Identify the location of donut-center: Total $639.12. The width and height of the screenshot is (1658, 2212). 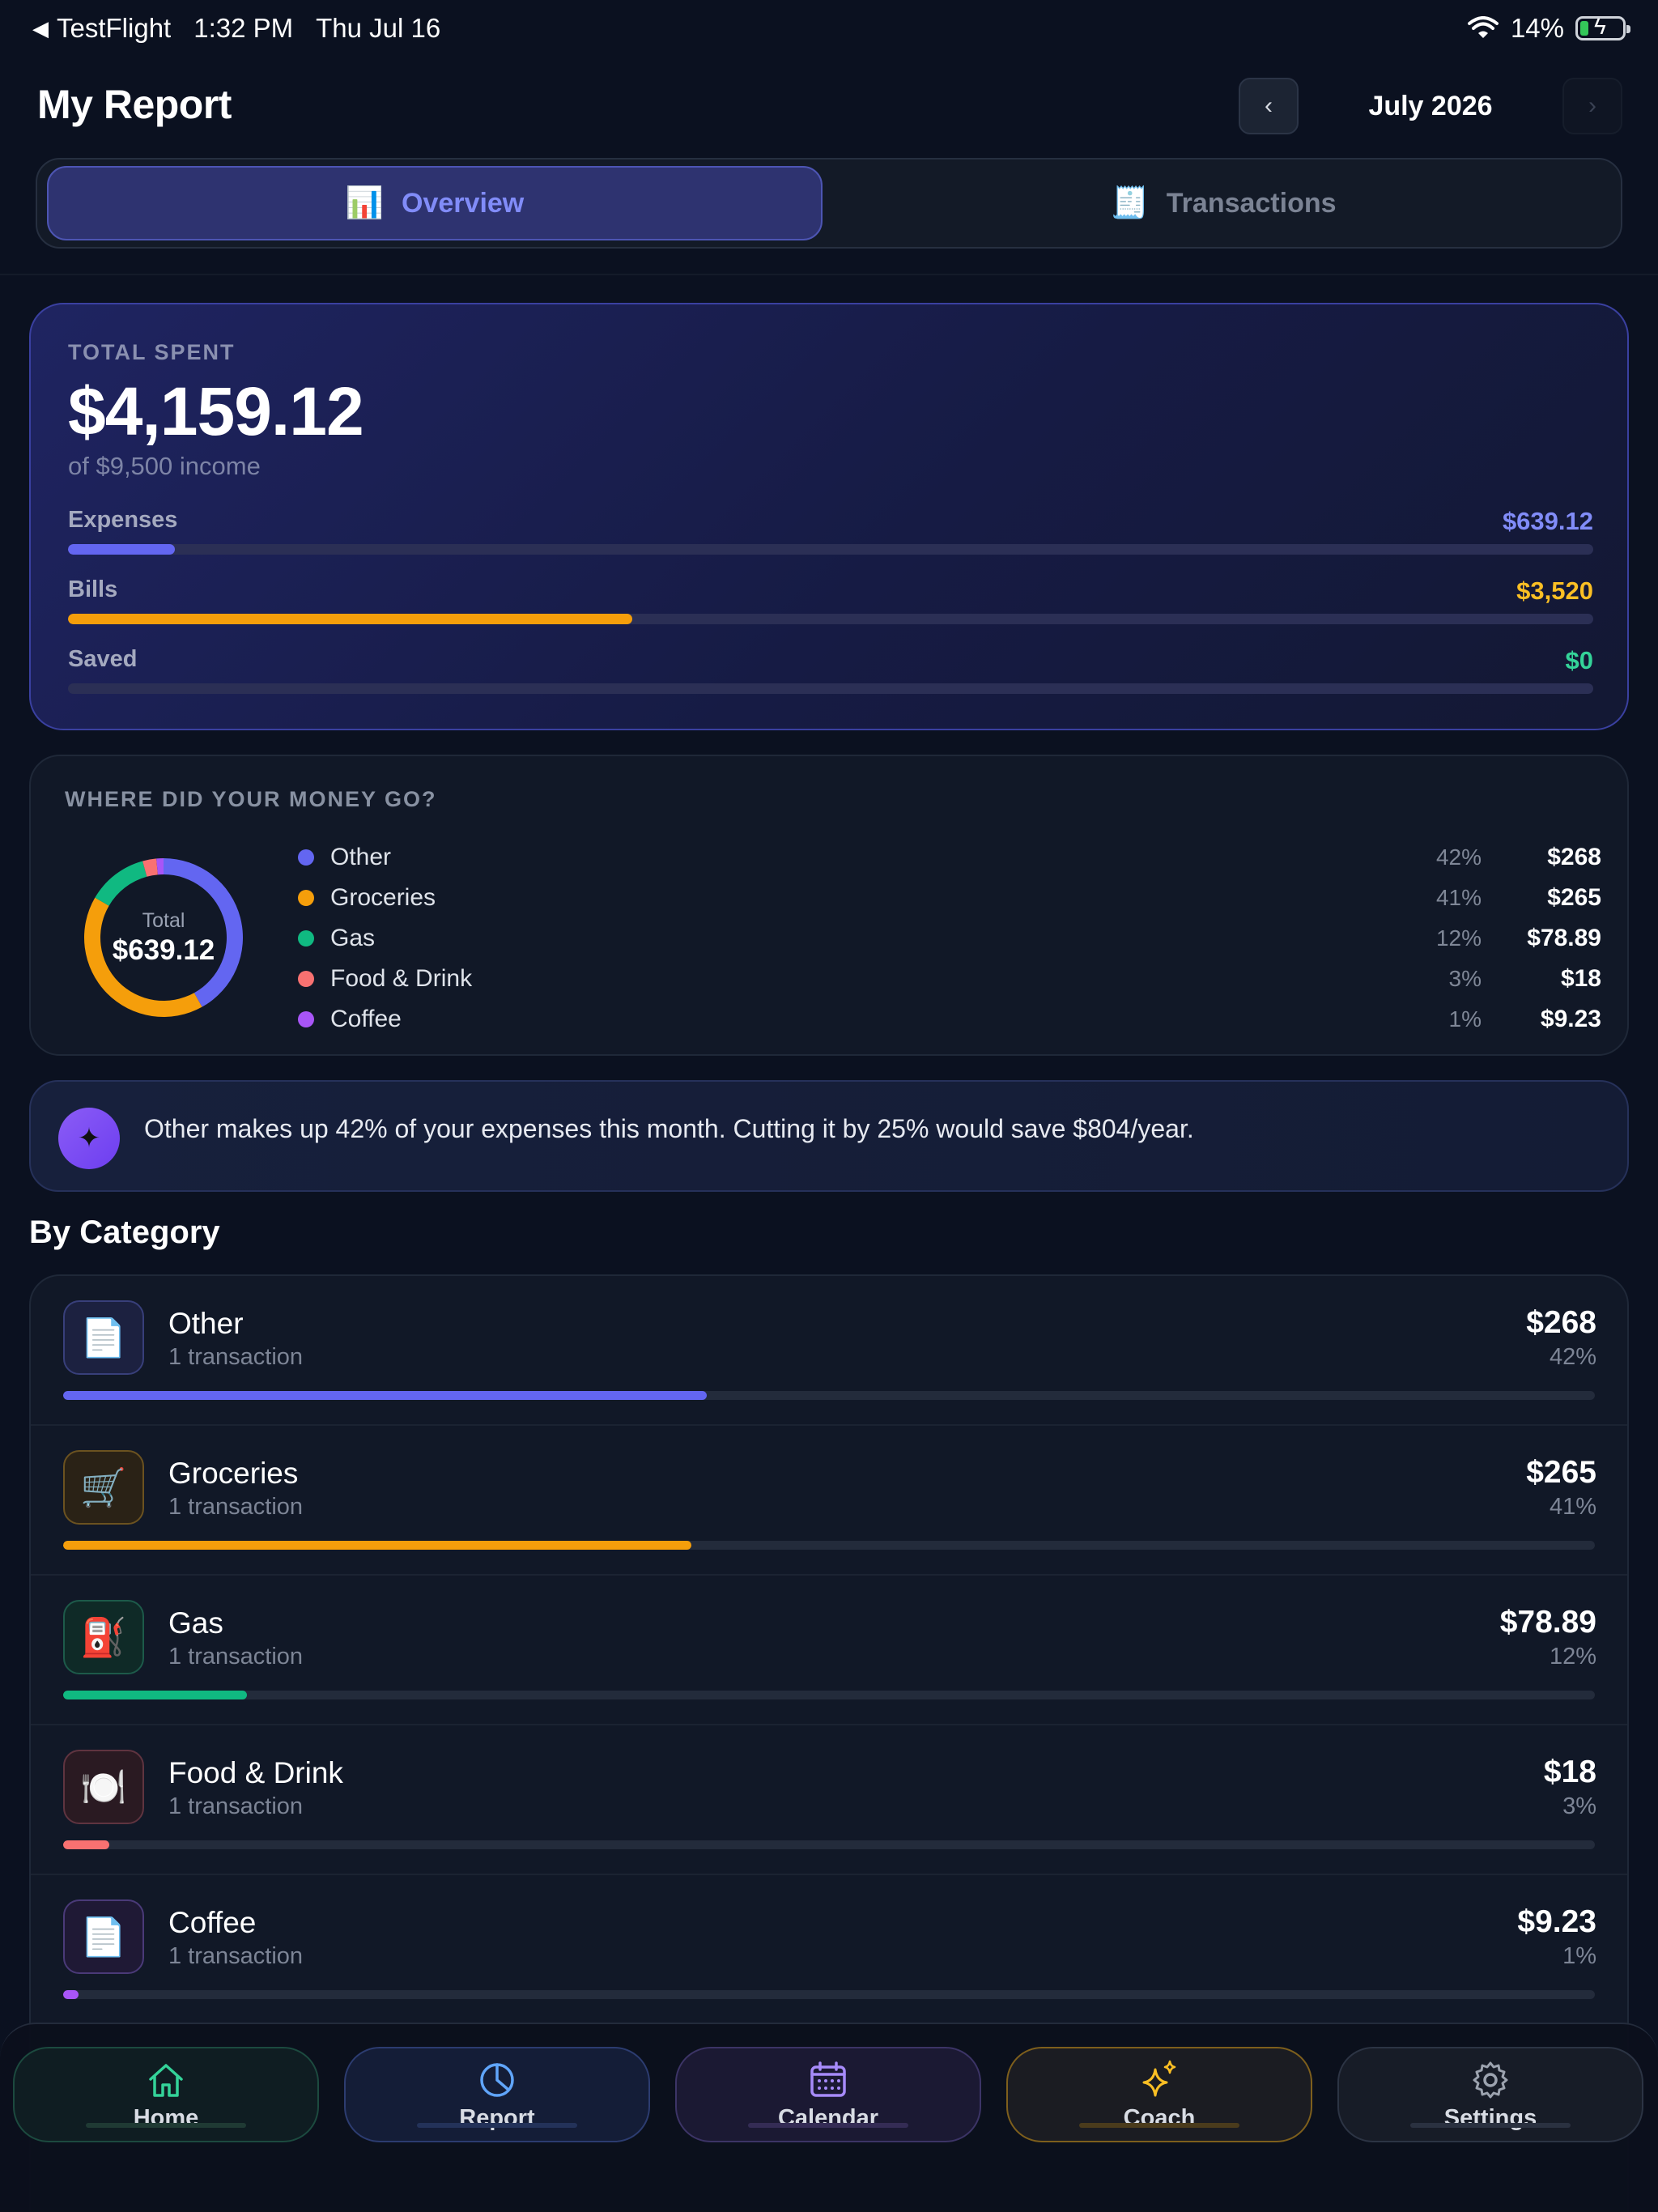
(163, 937).